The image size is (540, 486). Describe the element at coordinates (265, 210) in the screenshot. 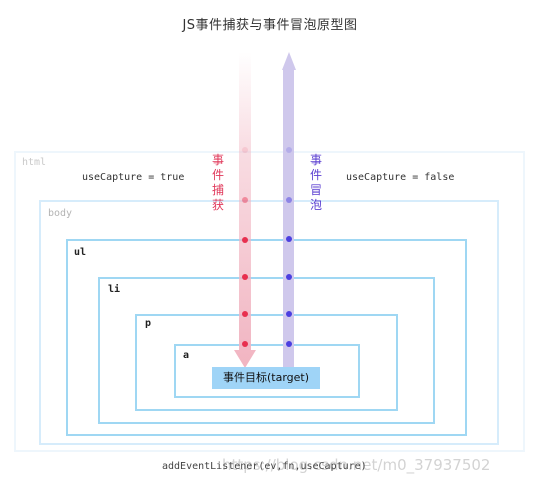

I see `flow-arrows` at that location.